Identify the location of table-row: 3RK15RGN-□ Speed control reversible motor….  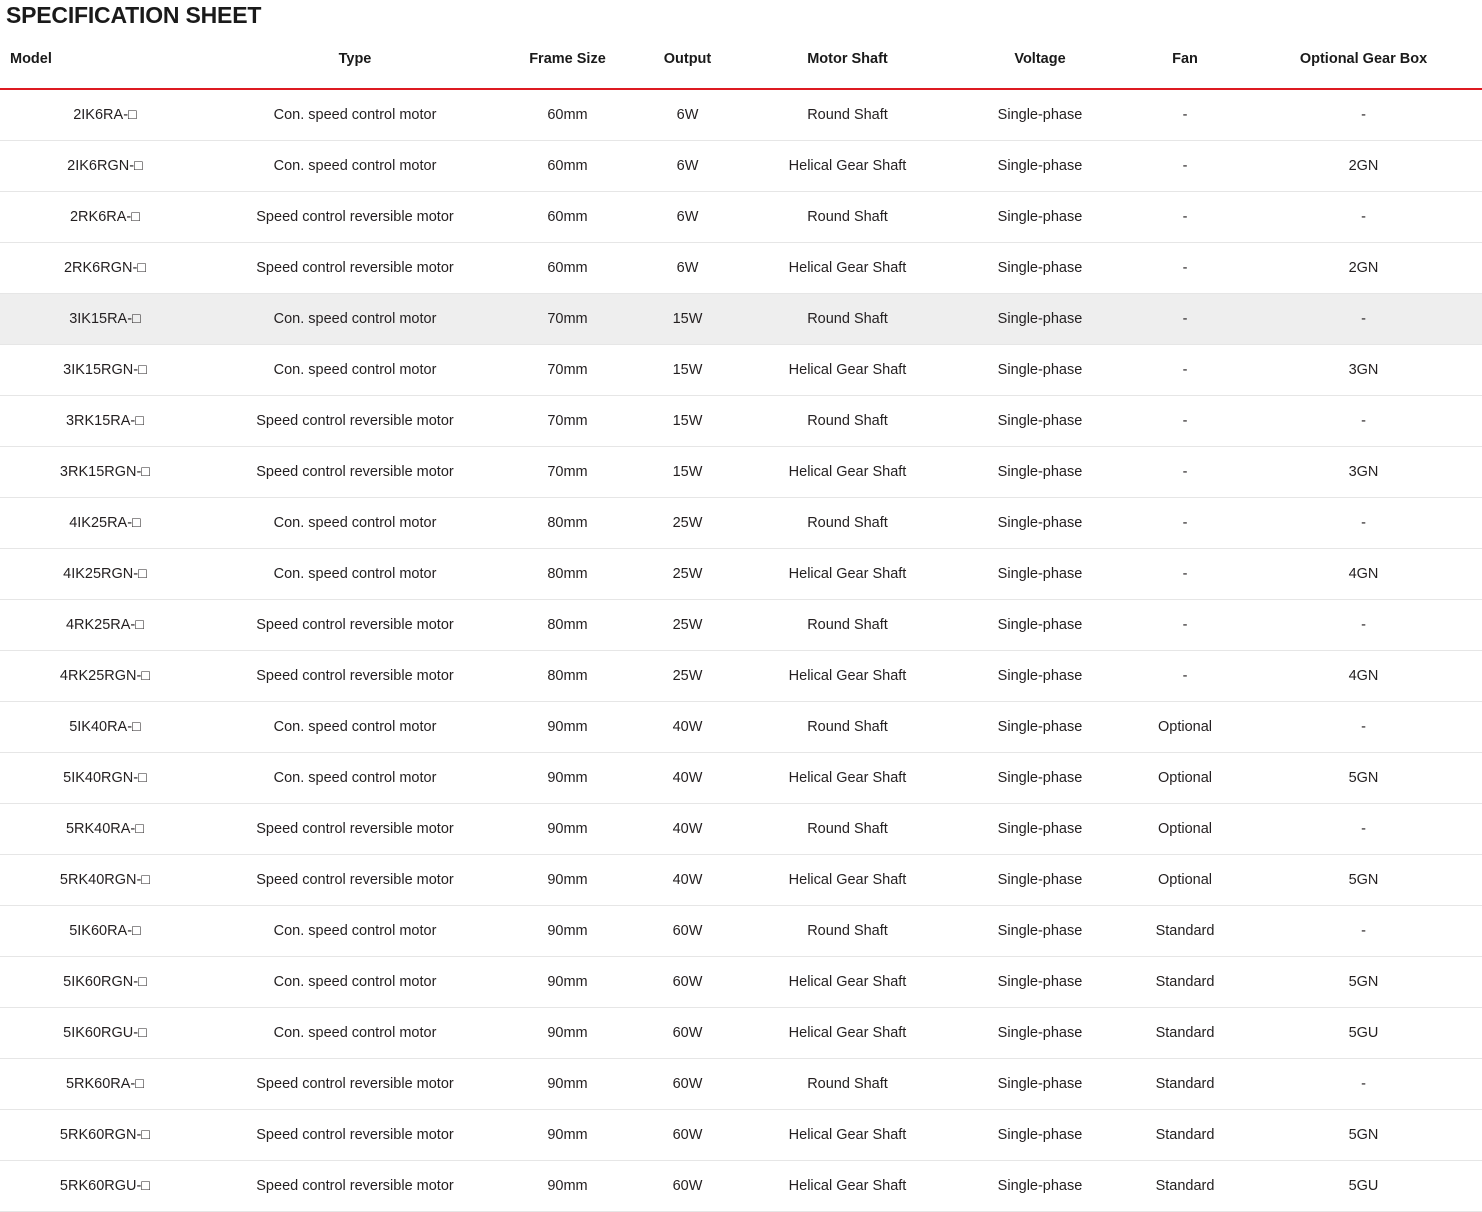
(741, 472).